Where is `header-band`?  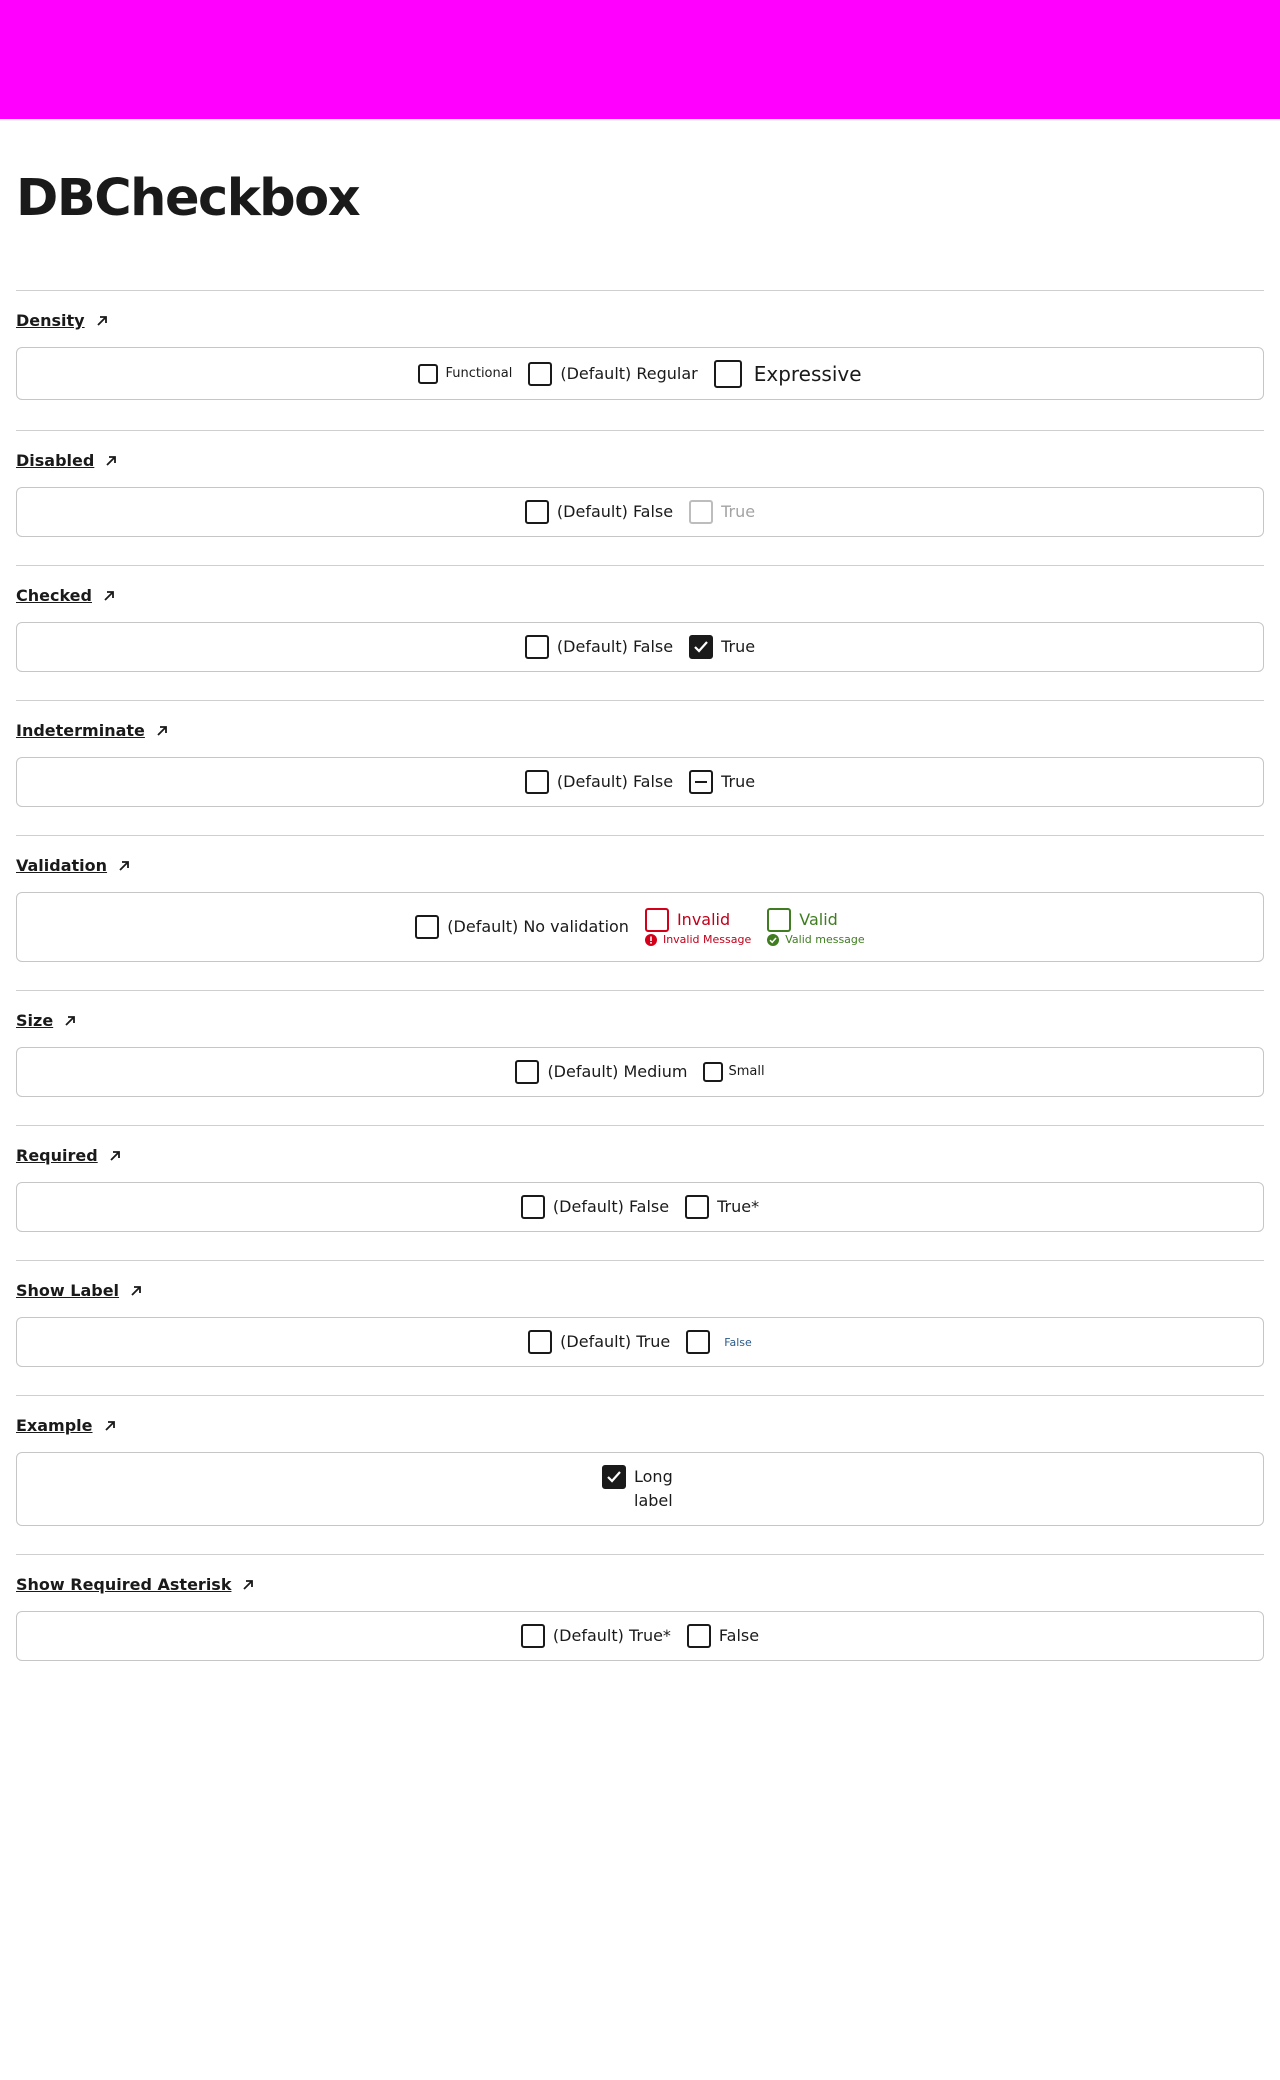 header-band is located at coordinates (640, 59).